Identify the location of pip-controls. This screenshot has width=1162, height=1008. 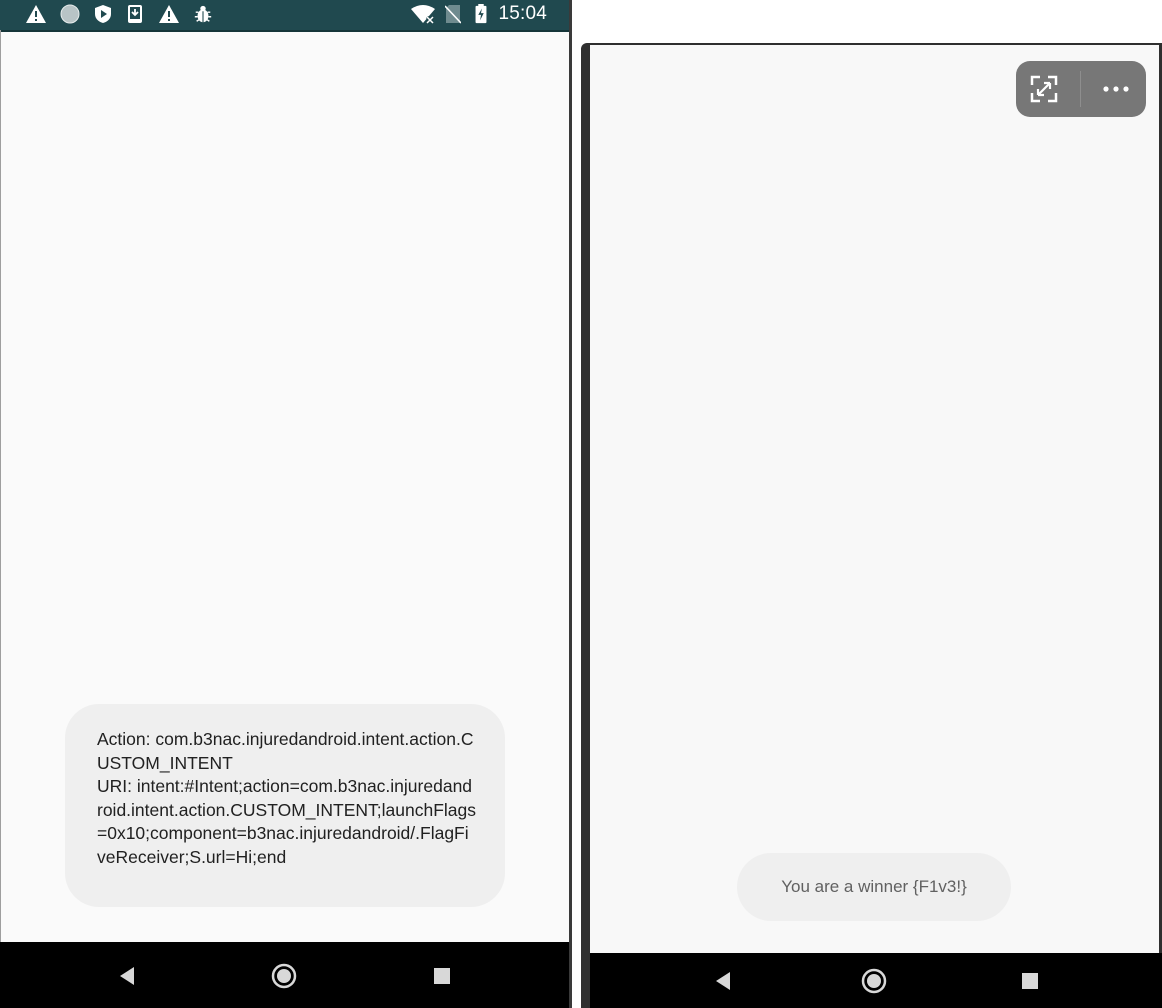
(1081, 89).